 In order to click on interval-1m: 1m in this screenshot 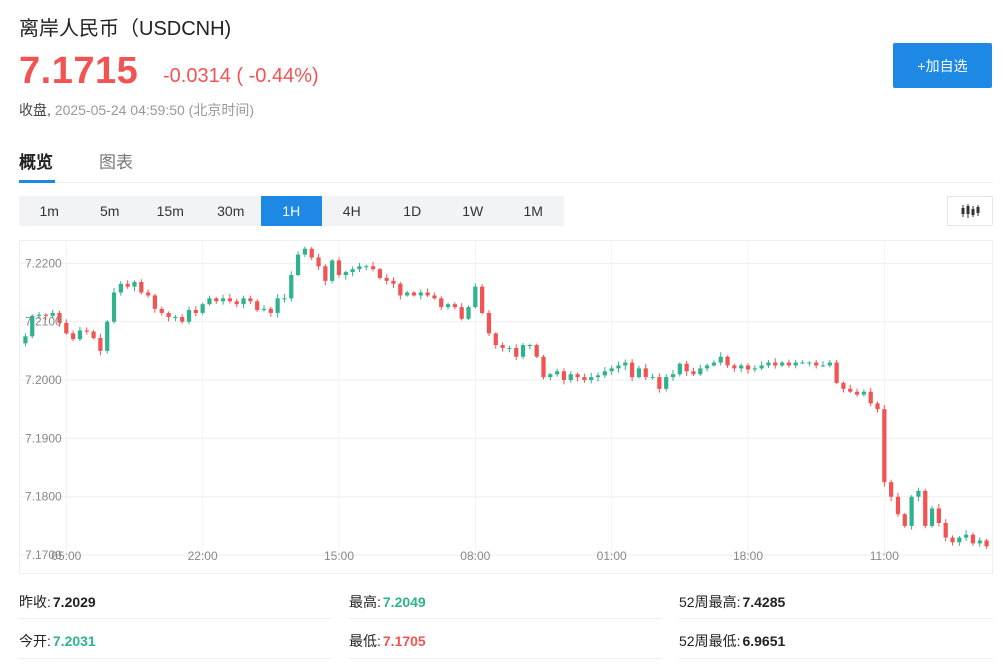, I will do `click(49, 211)`.